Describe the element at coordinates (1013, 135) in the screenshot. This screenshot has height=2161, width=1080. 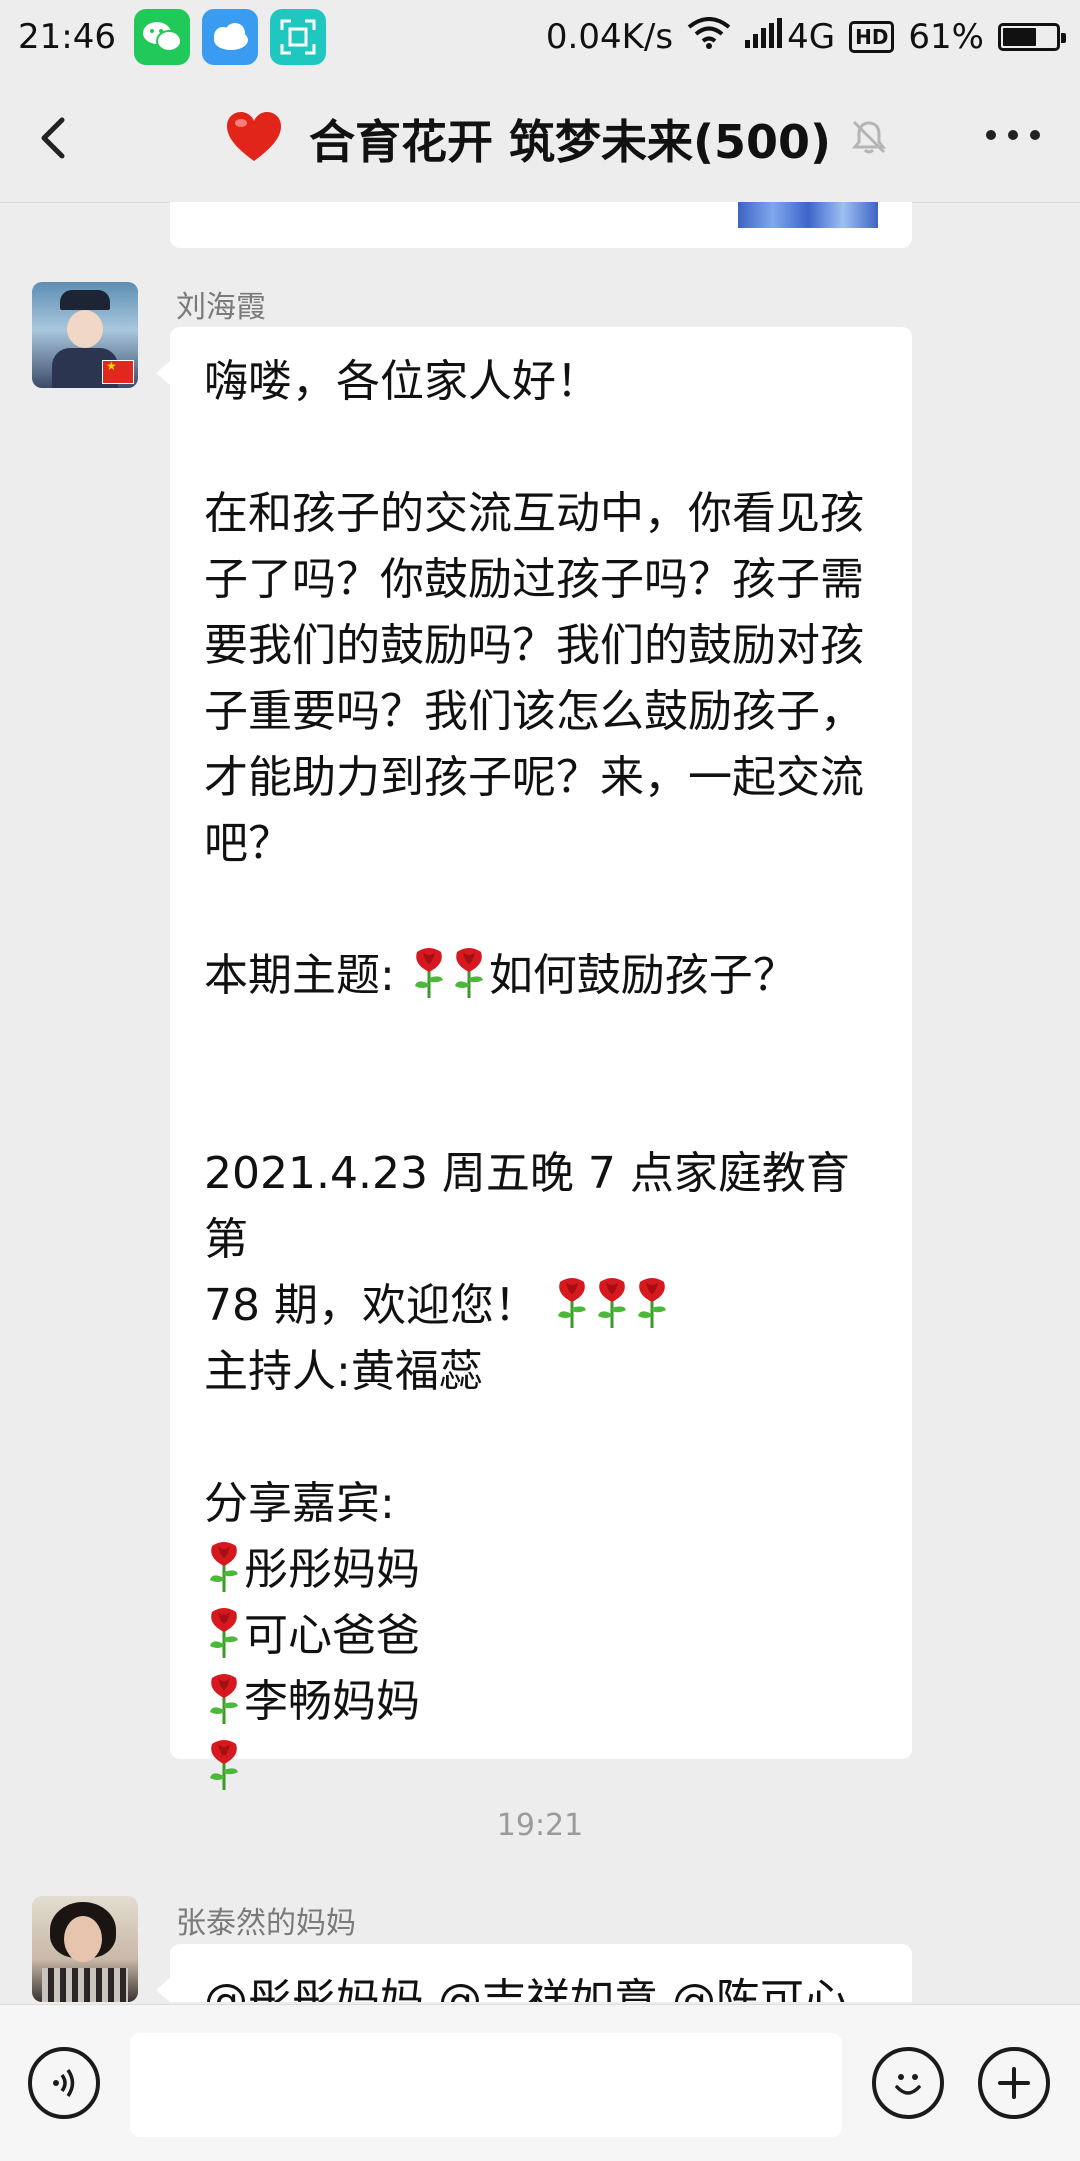
I see `more-options-button` at that location.